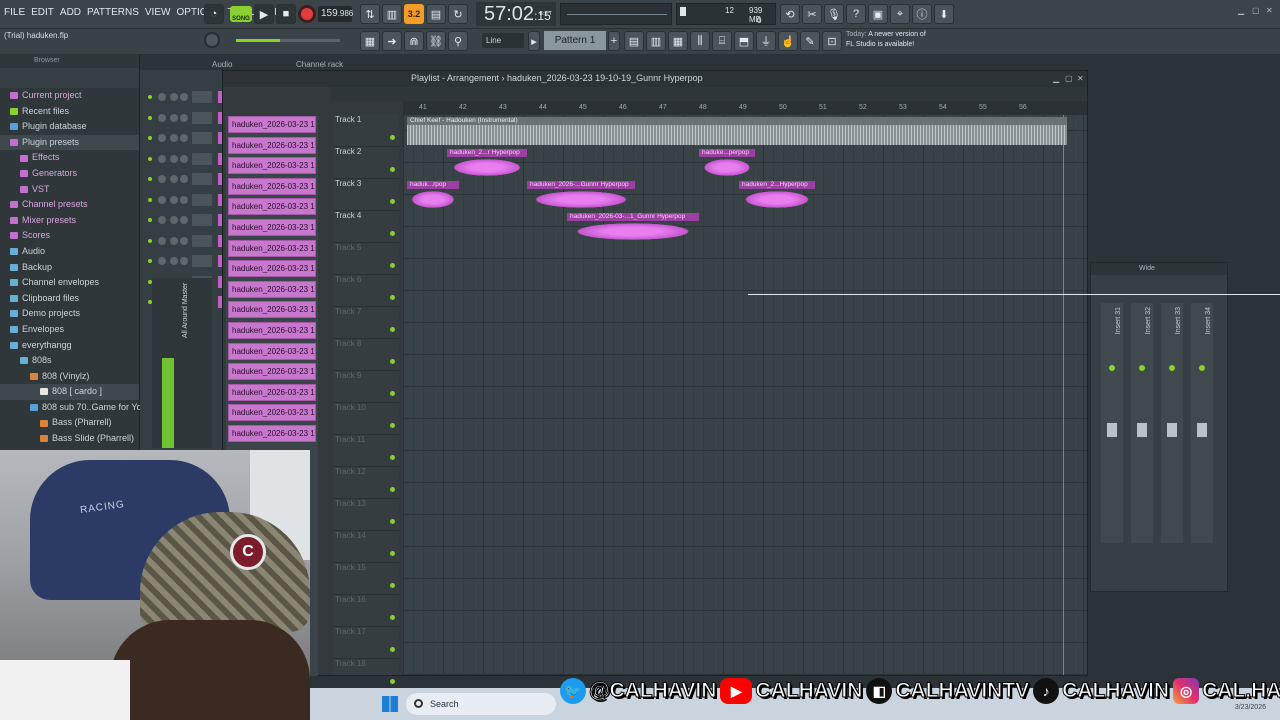  I want to click on save-icon: ▣, so click(878, 14).